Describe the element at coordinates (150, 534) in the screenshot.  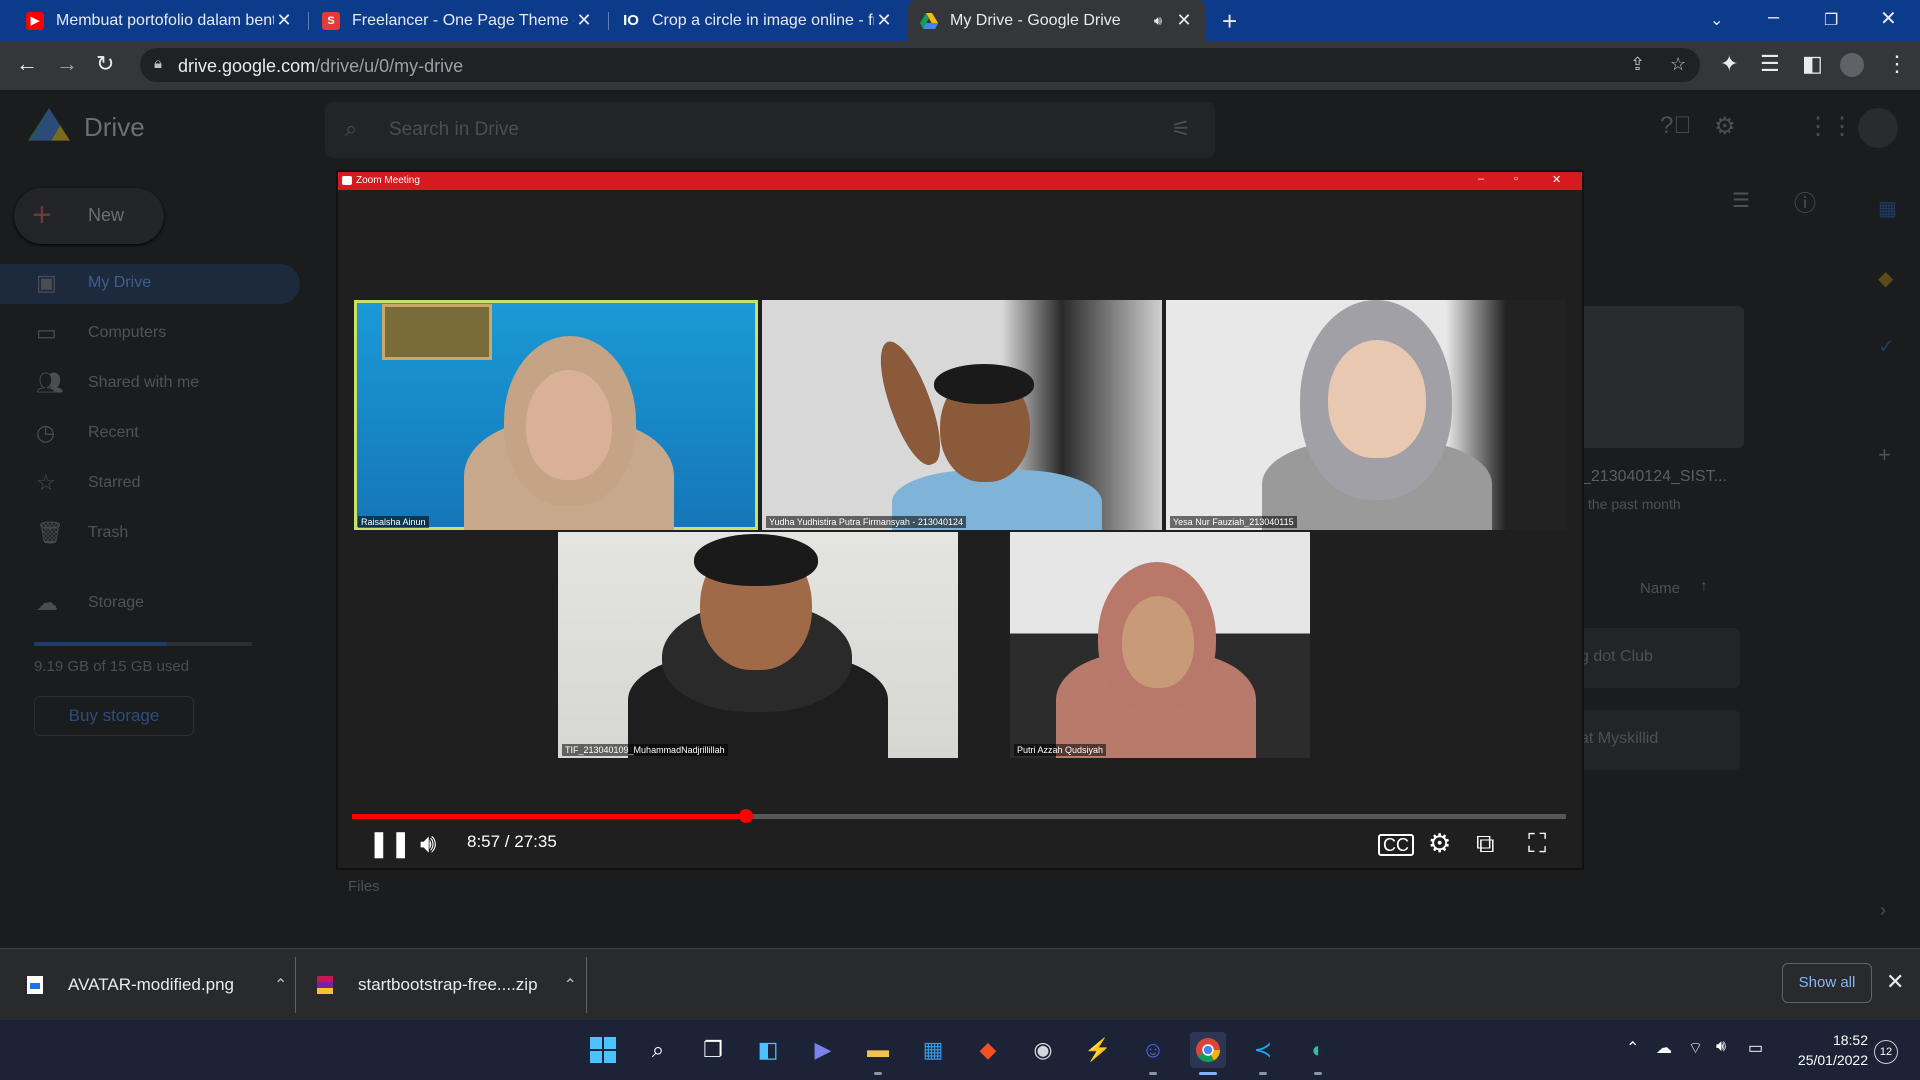
I see `sidebar-item-trash: 🗑︎ Trash` at that location.